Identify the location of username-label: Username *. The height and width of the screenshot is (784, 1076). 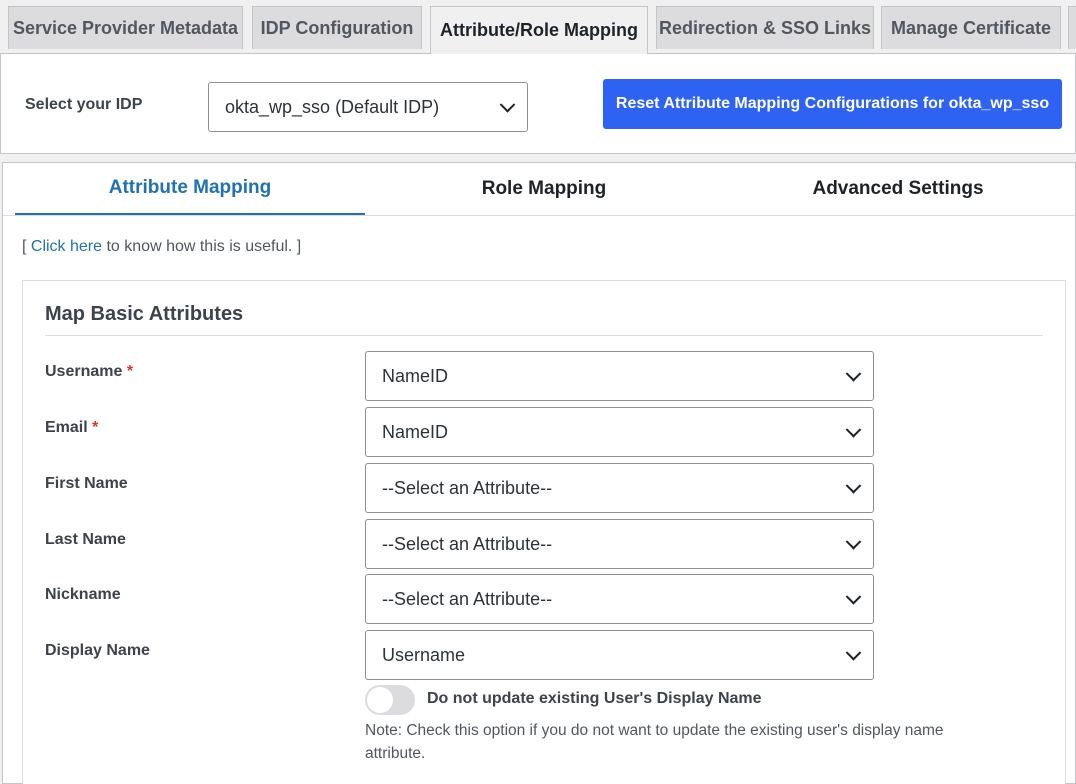
(89, 372).